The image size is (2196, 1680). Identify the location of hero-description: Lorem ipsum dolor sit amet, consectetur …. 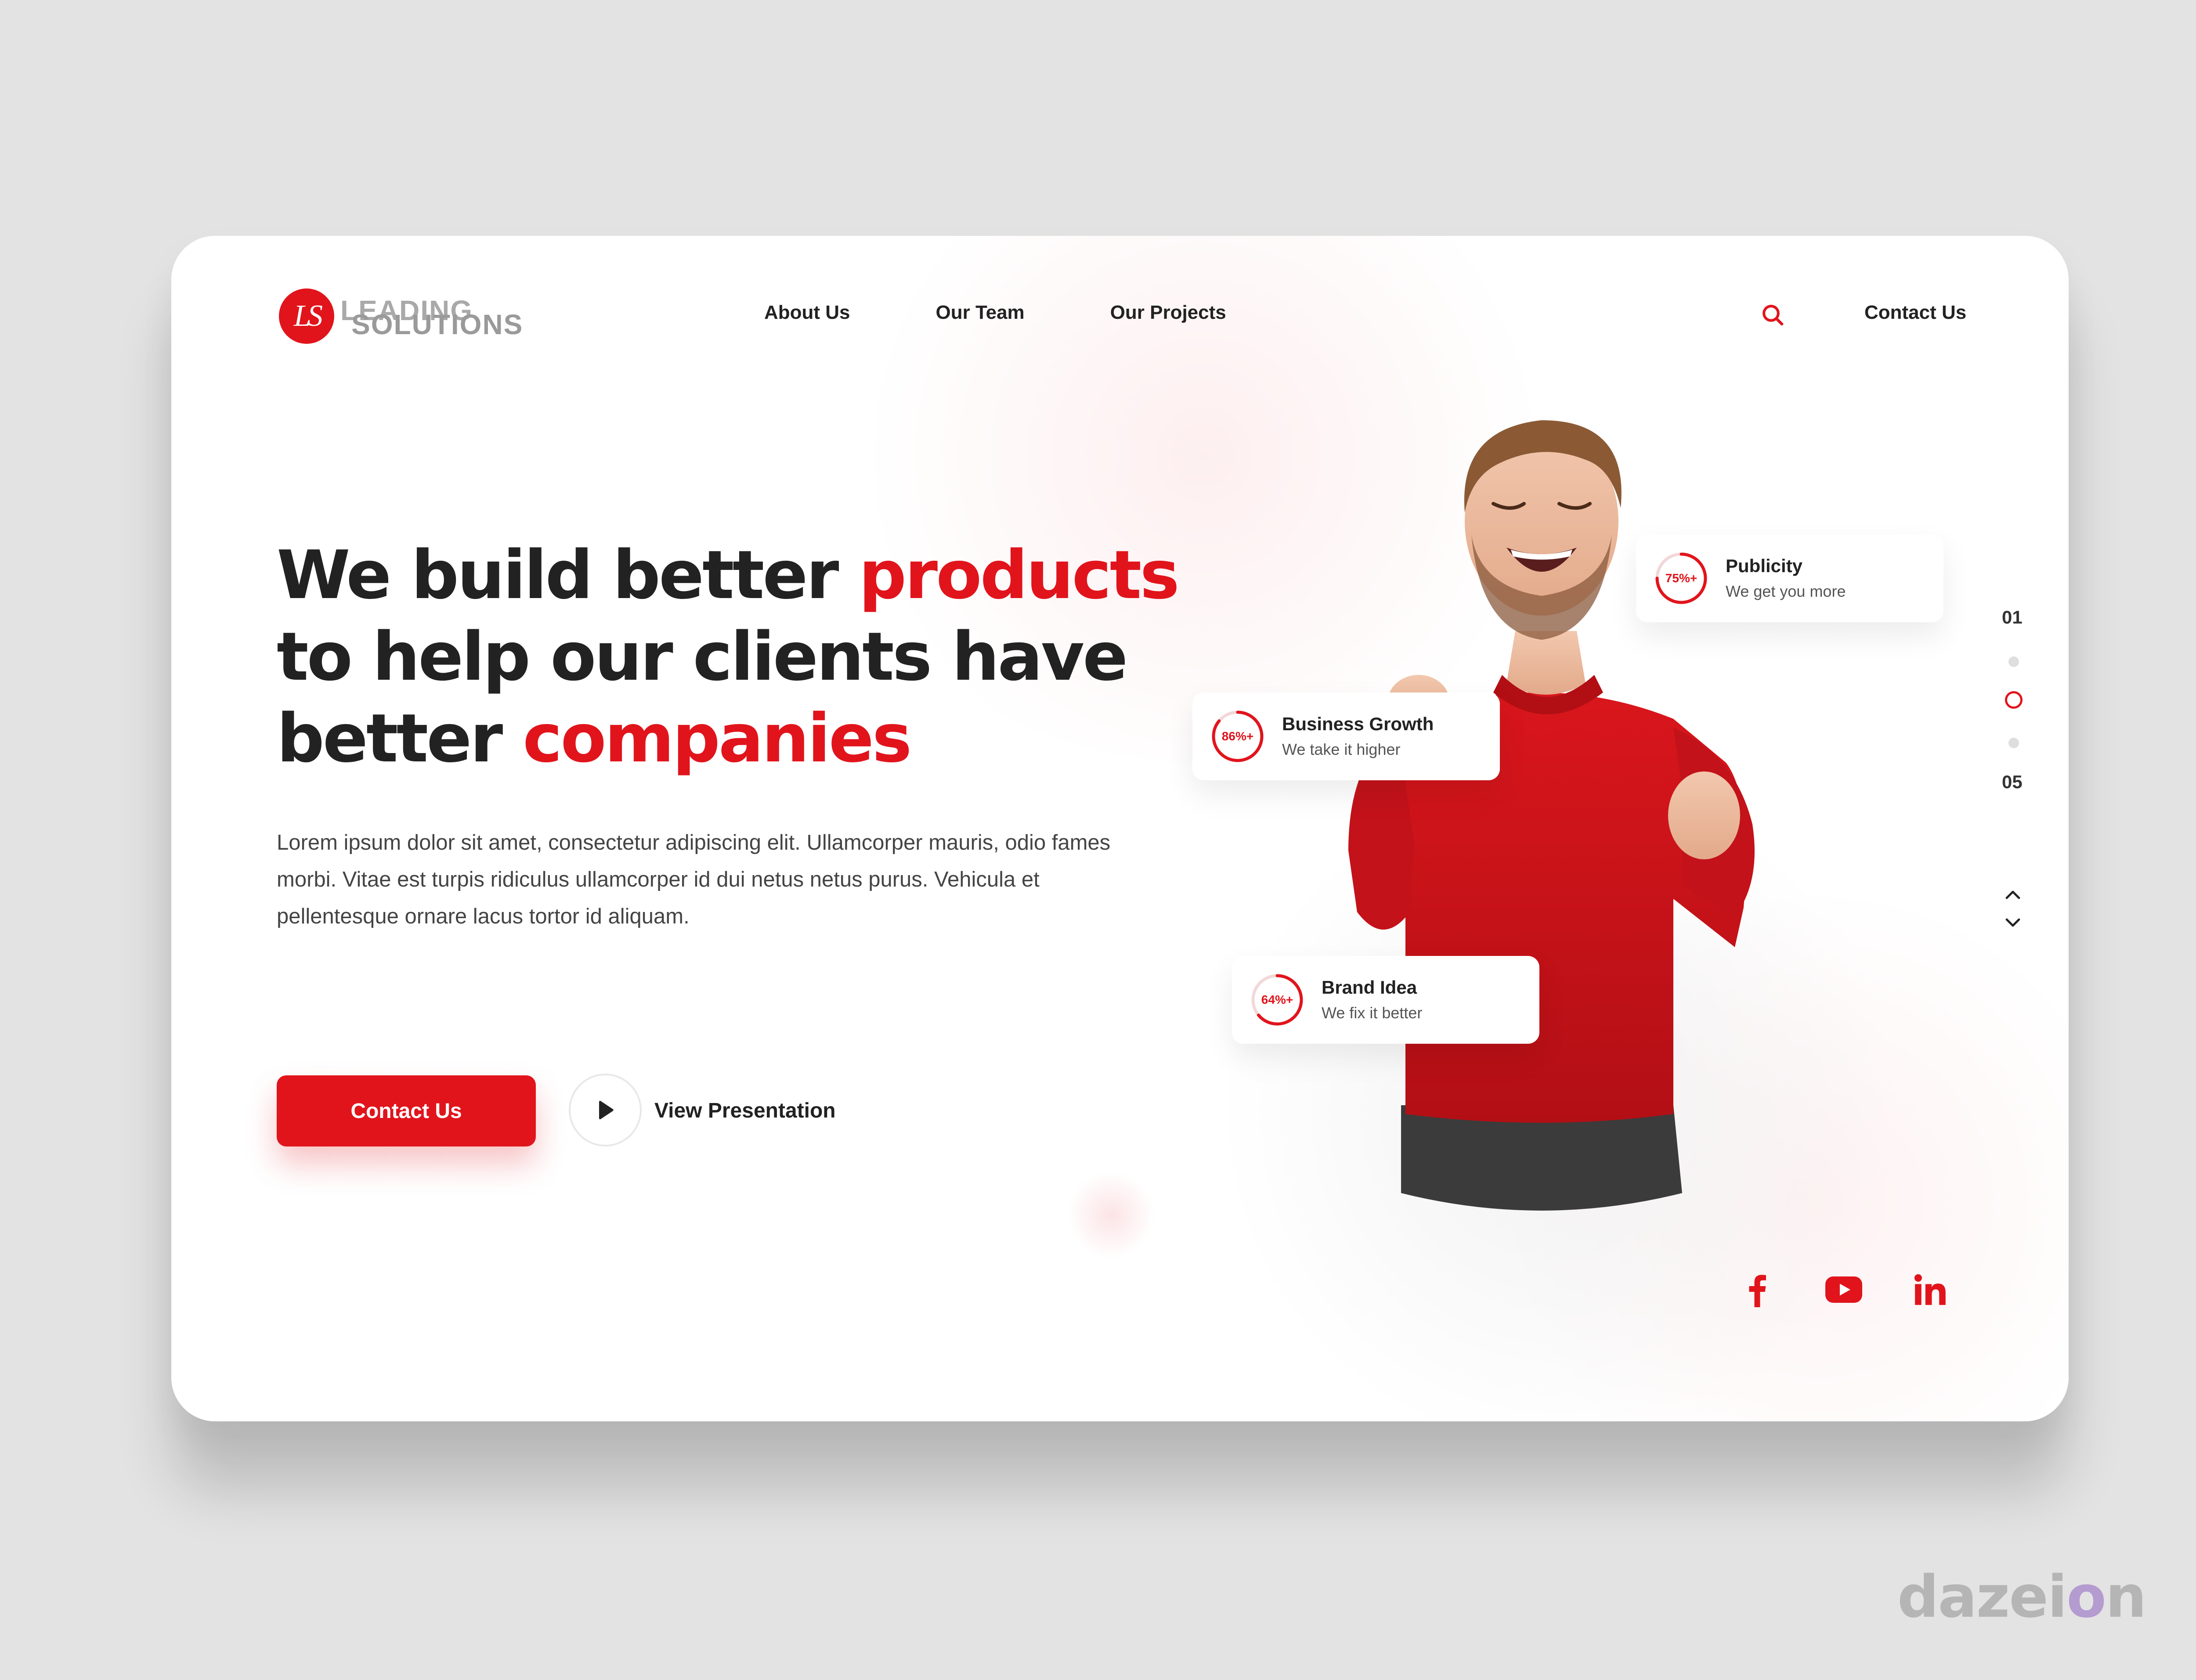
(694, 879).